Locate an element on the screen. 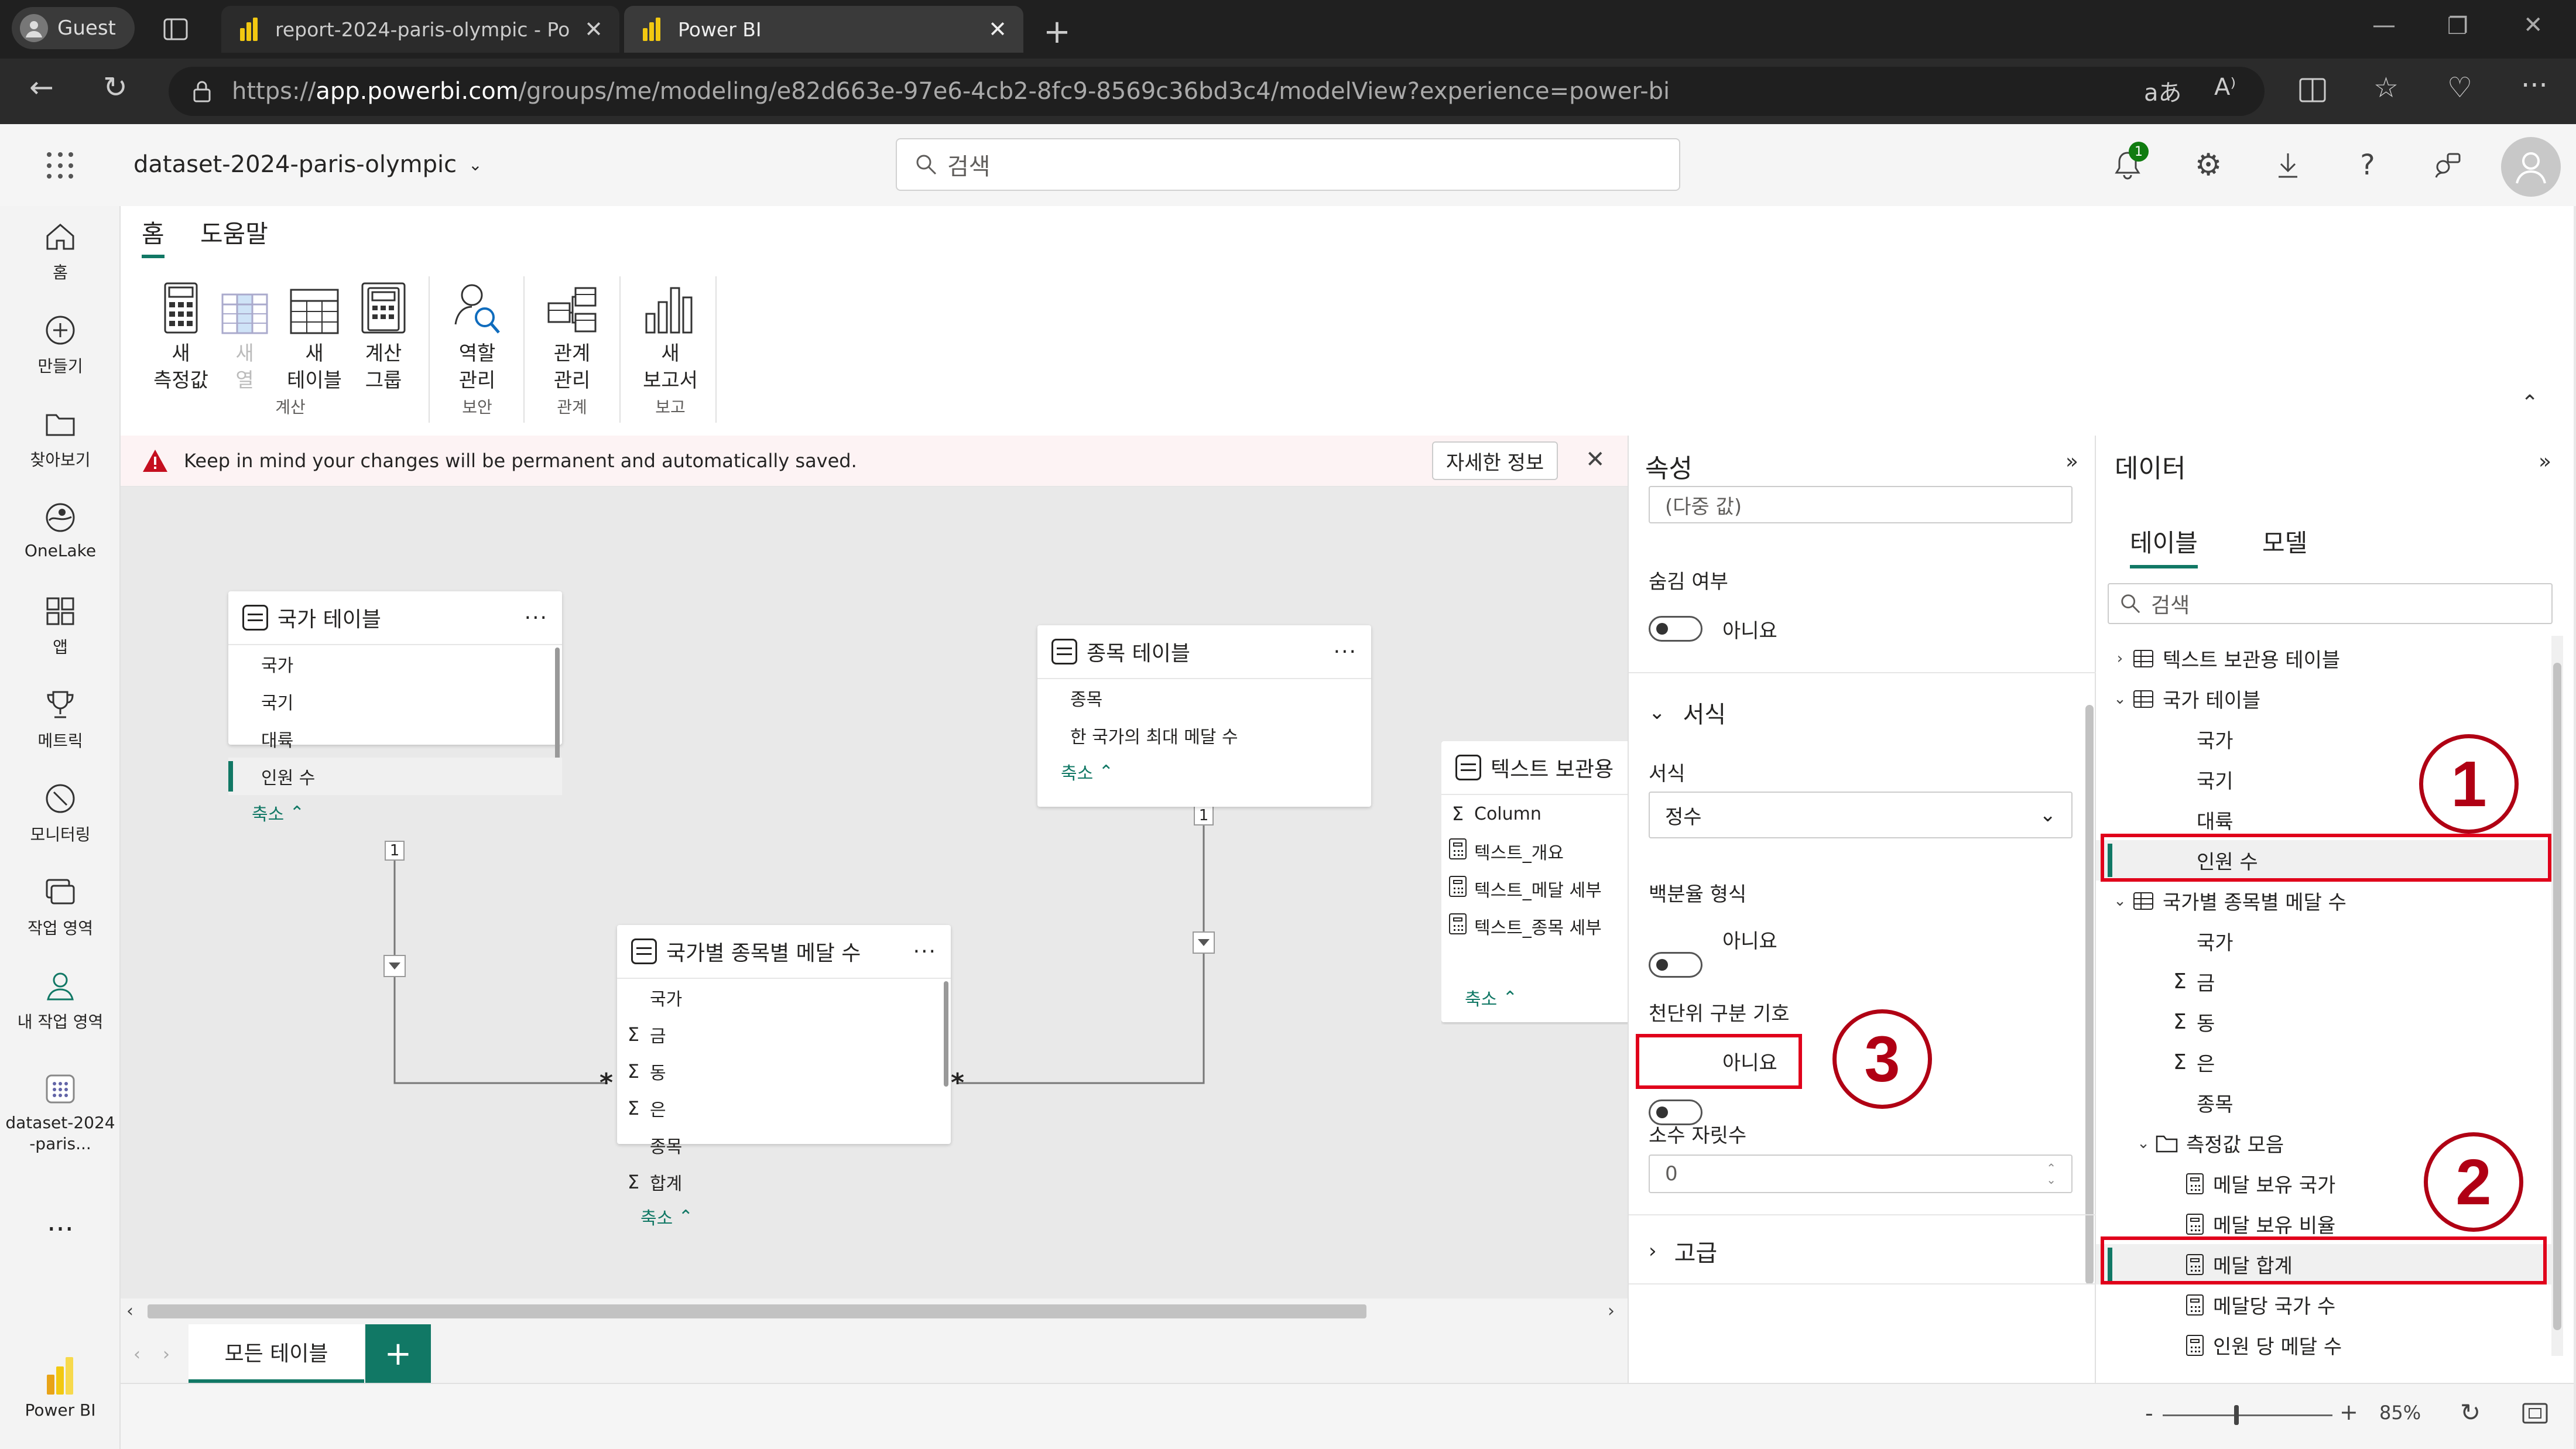 The height and width of the screenshot is (1449, 2576). collapse-data-pane-icon: » is located at coordinates (2545, 462).